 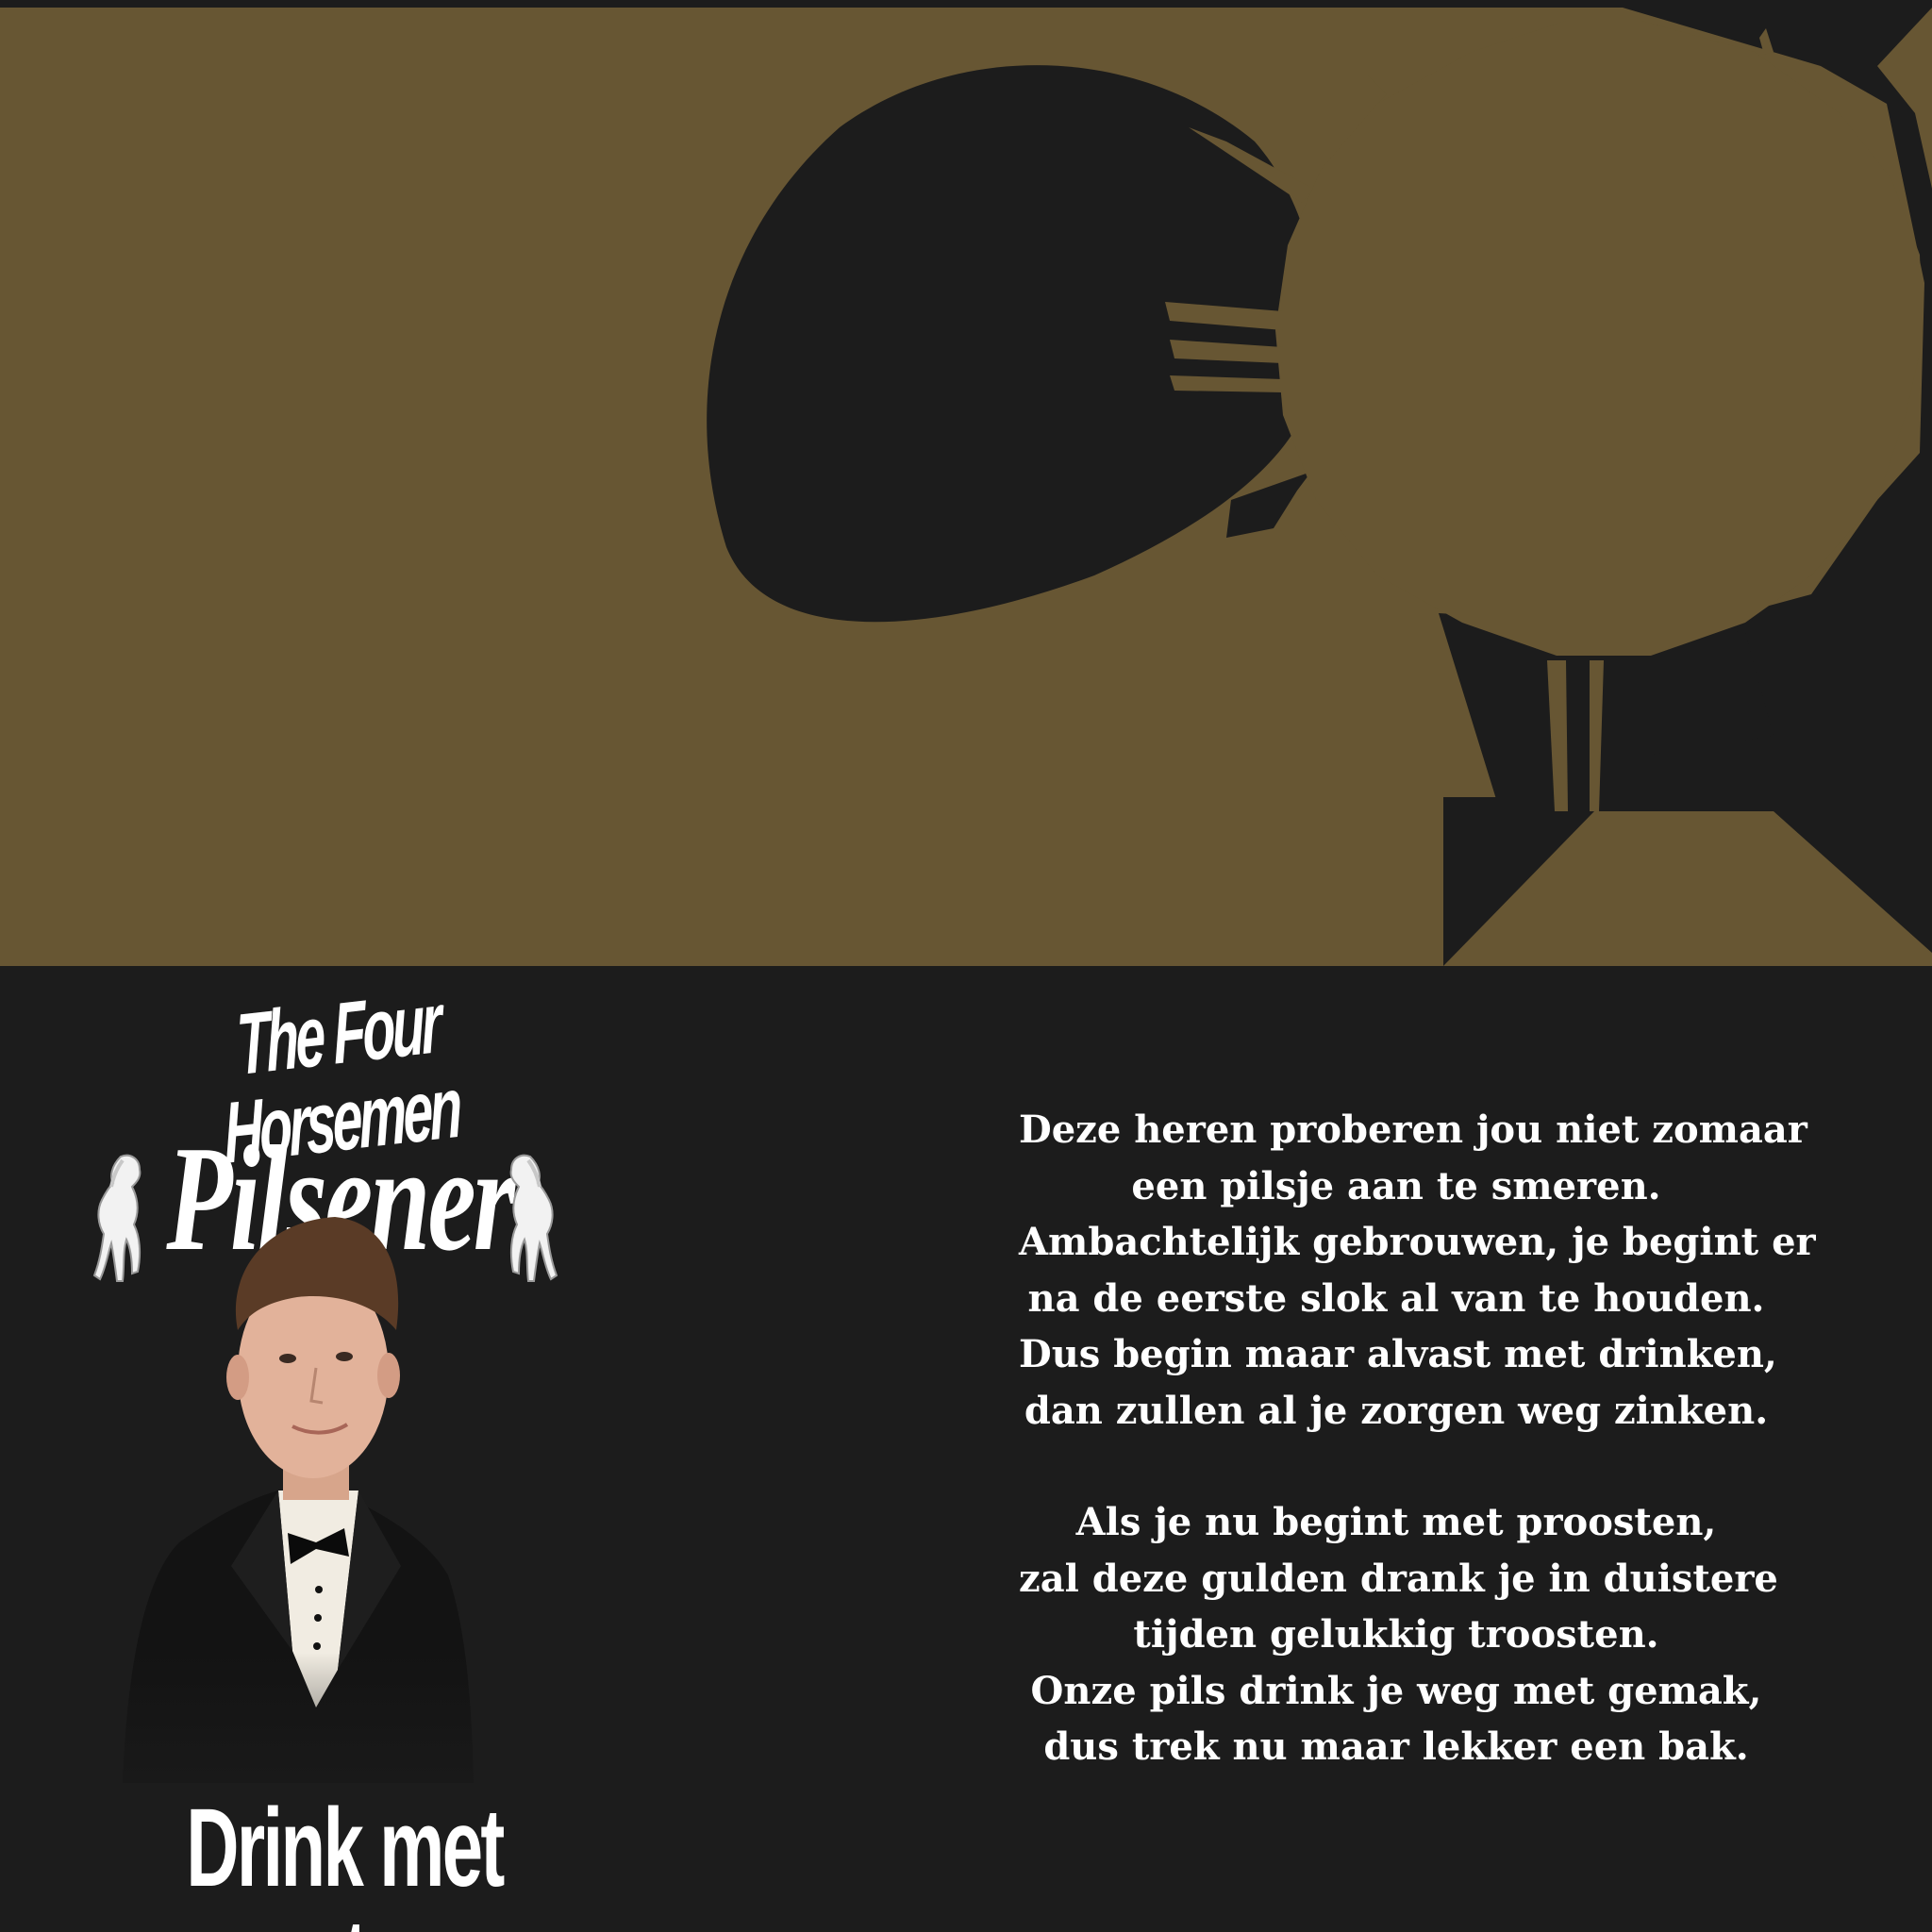 I want to click on poem-line: Als je nu begint met proosten,, so click(x=1396, y=1522).